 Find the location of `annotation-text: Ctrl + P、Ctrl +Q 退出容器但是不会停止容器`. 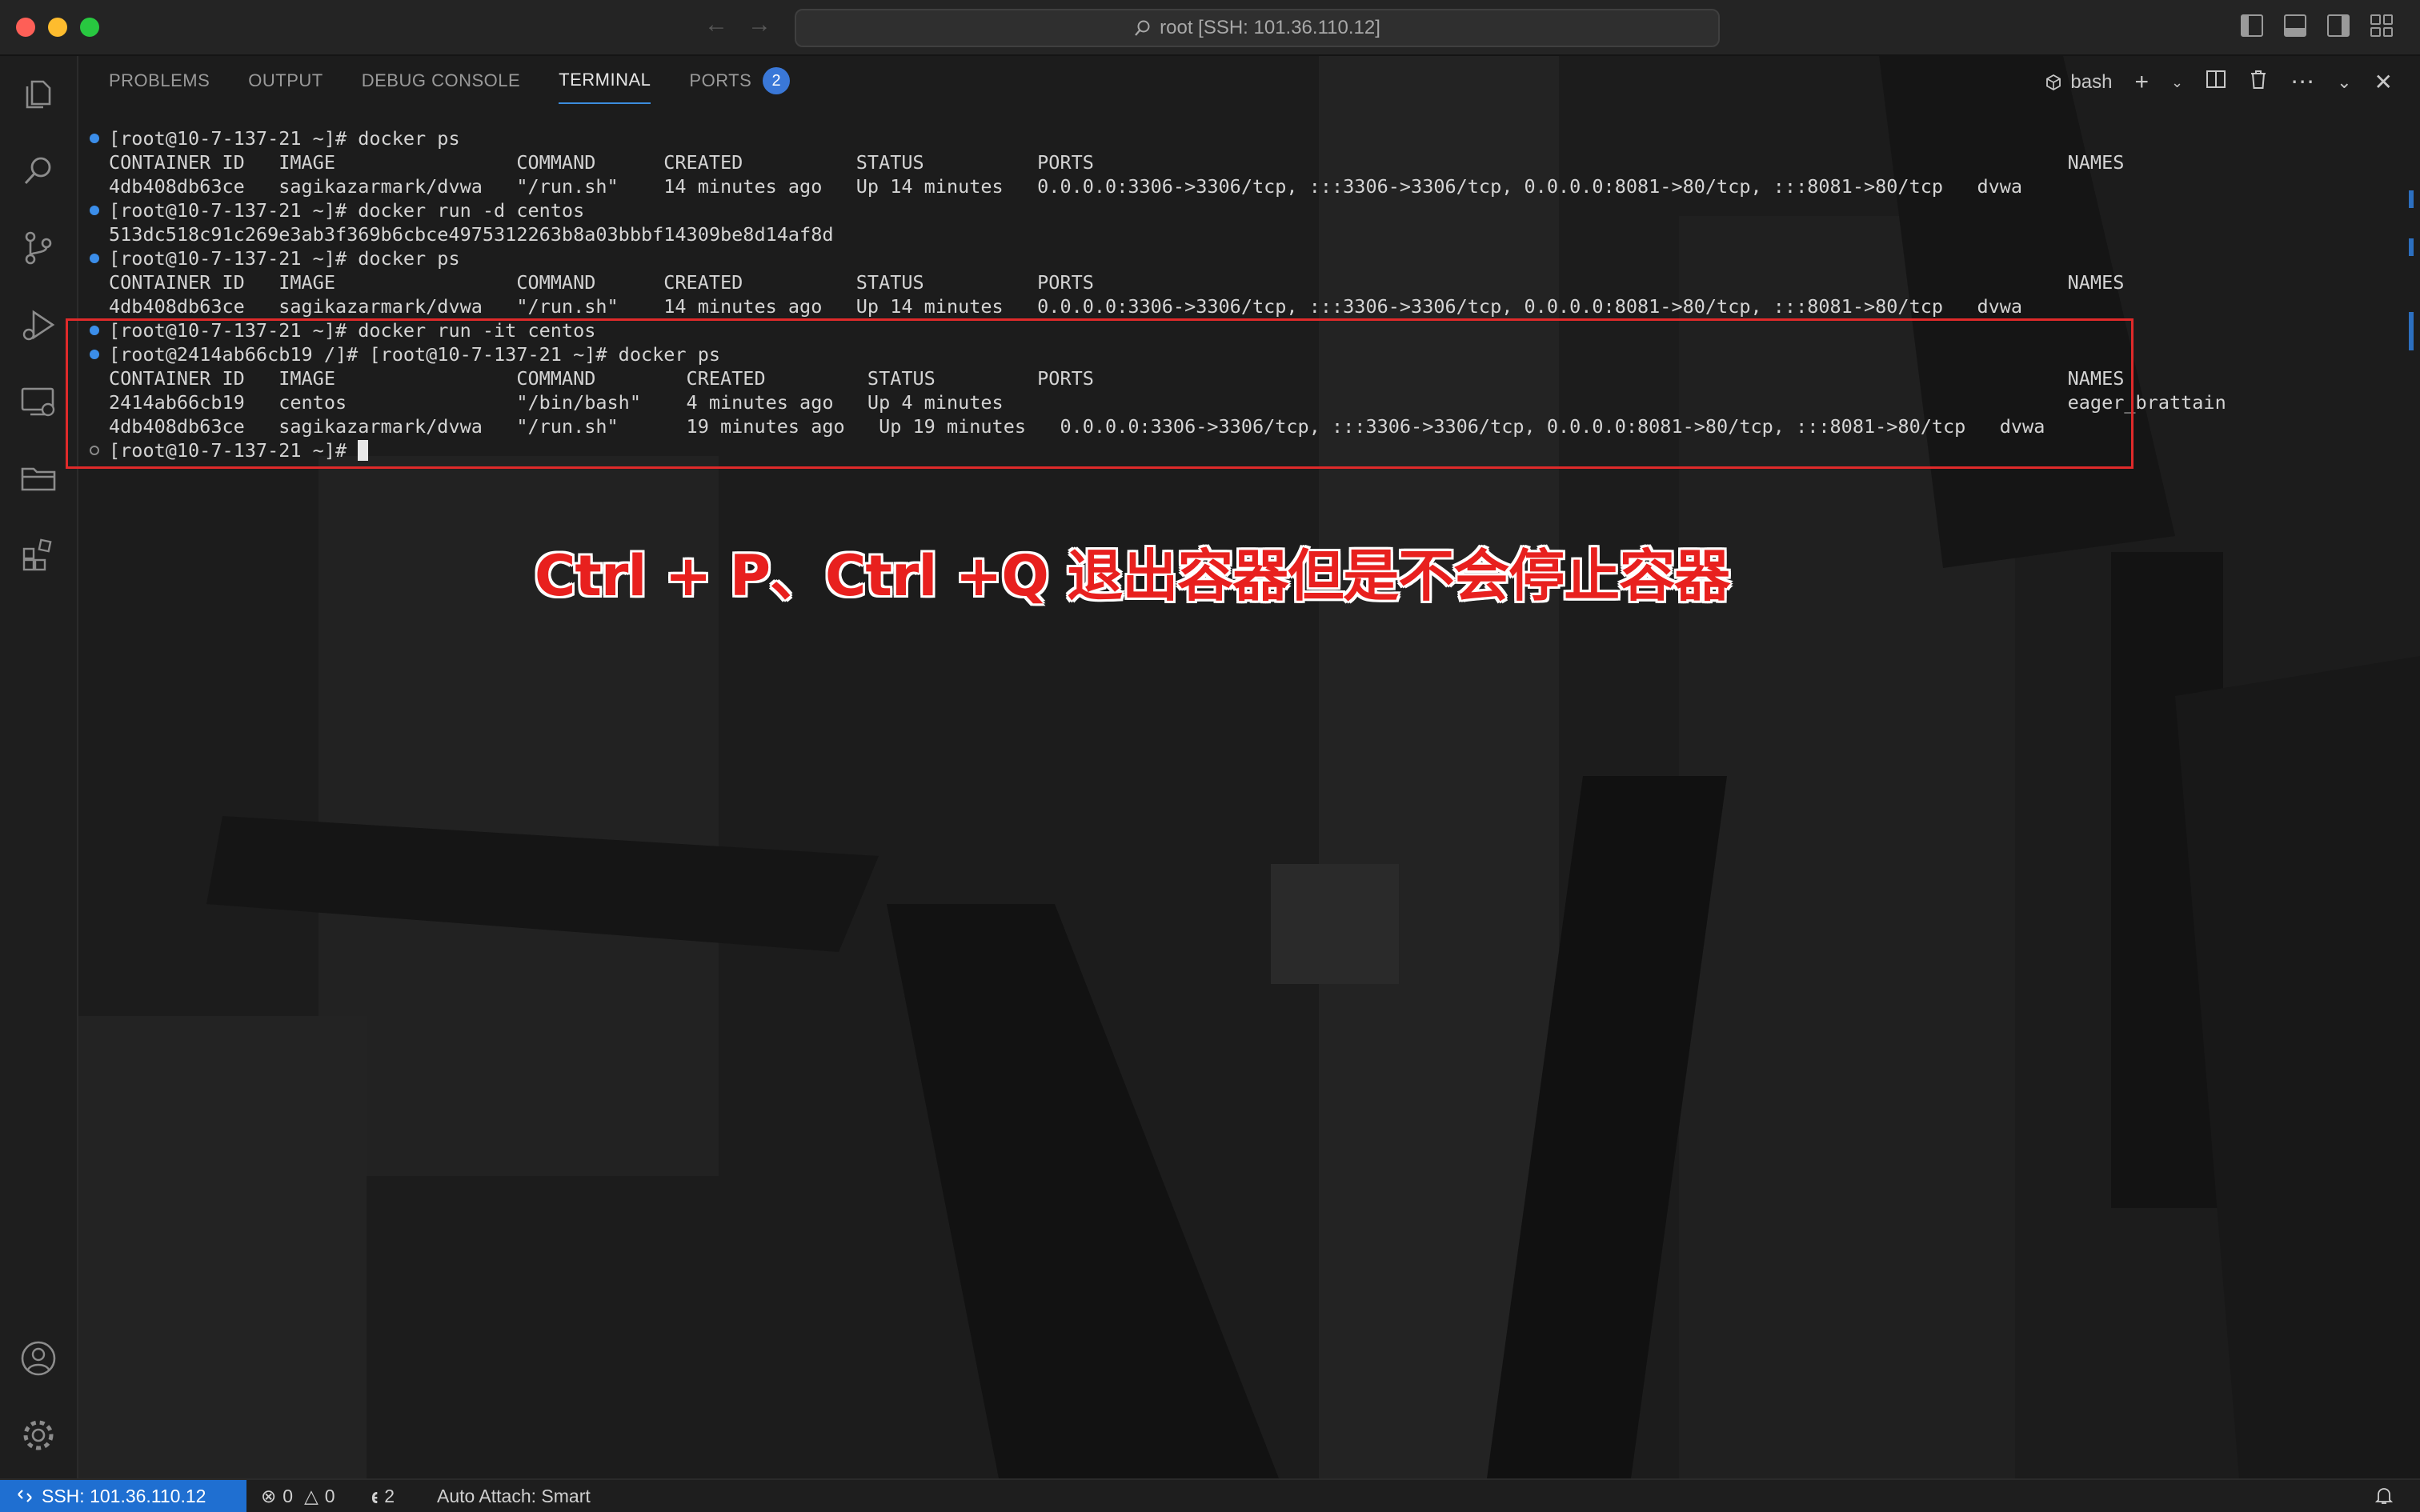

annotation-text: Ctrl + P、Ctrl +Q 退出容器但是不会停止容器 is located at coordinates (1132, 576).